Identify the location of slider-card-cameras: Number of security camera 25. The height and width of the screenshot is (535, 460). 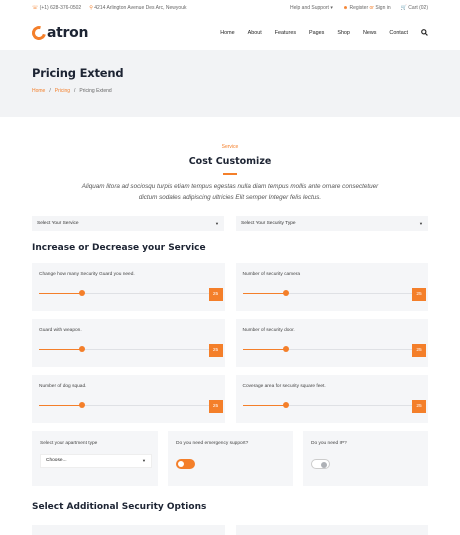
(331, 286).